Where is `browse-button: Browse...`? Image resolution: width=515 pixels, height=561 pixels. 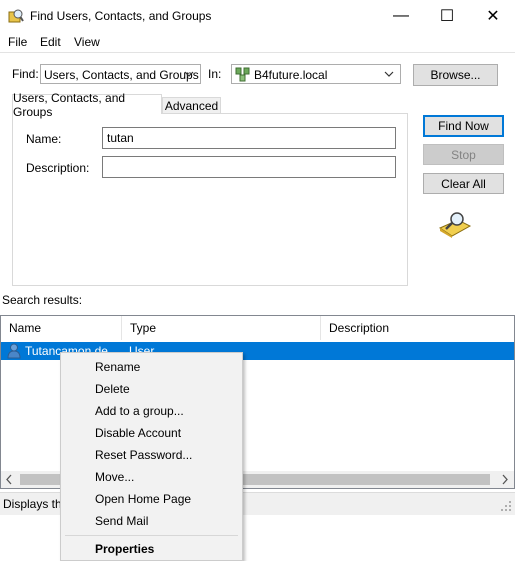
browse-button: Browse... is located at coordinates (455, 75).